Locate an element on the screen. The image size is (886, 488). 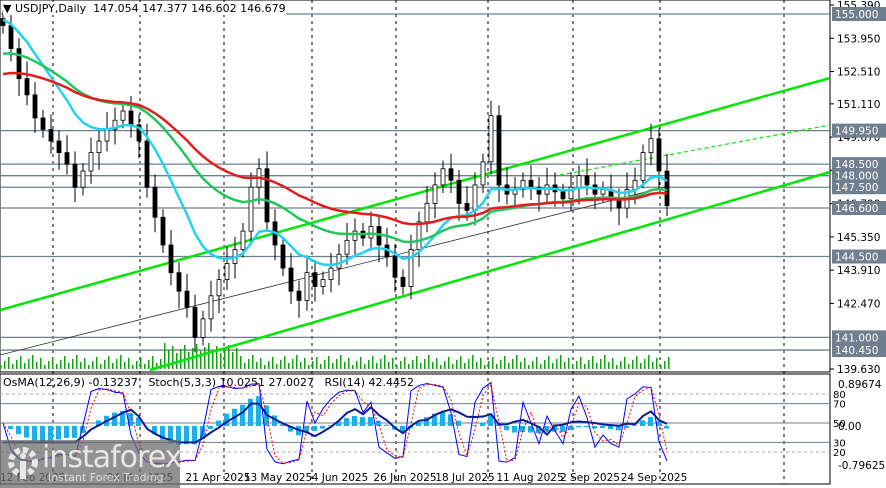
symbol: USDJPY is located at coordinates (34, 8).